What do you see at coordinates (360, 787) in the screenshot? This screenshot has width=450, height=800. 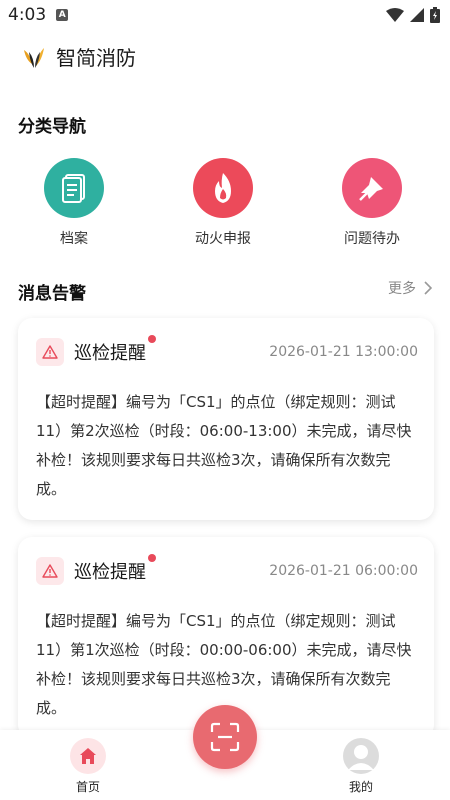 I see `tab-mine-label: 我的` at bounding box center [360, 787].